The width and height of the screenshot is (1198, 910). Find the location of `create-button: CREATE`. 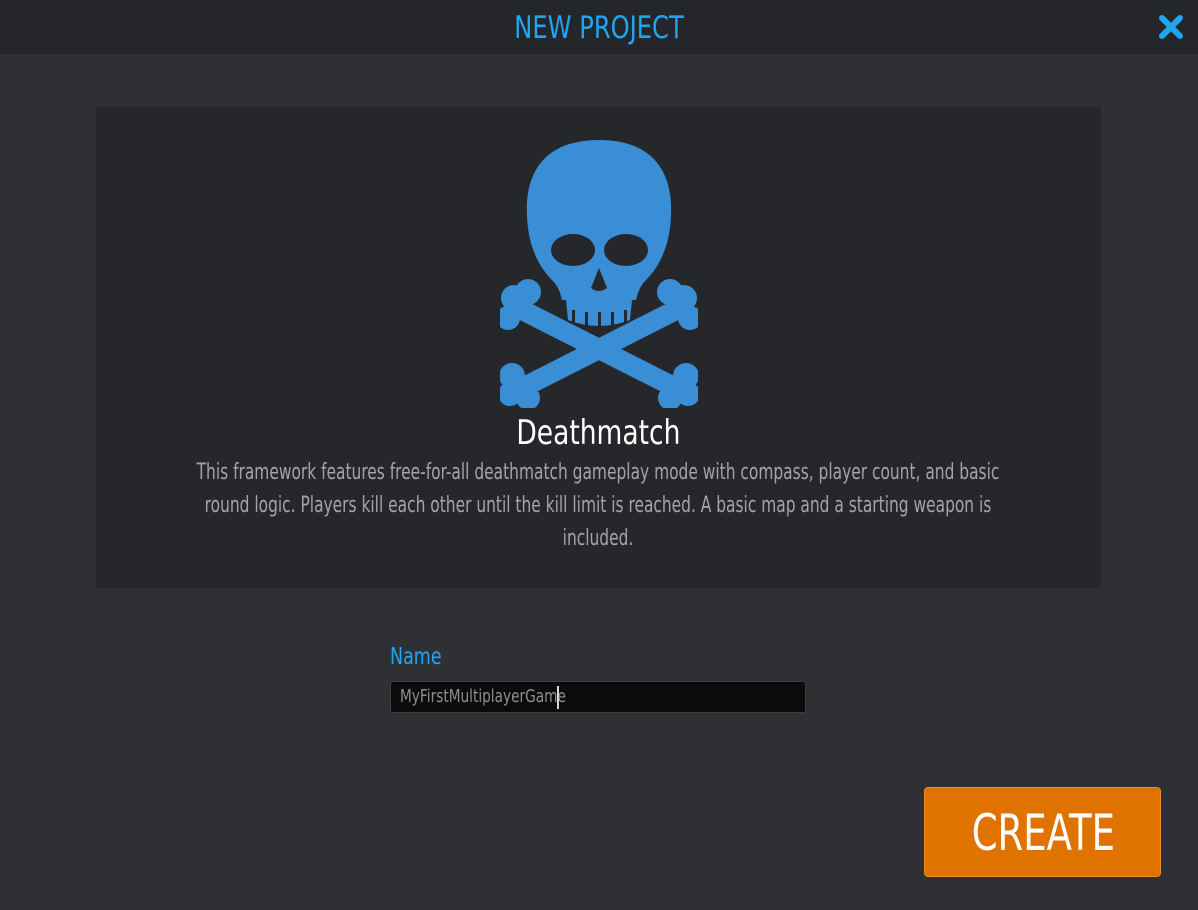

create-button: CREATE is located at coordinates (1042, 832).